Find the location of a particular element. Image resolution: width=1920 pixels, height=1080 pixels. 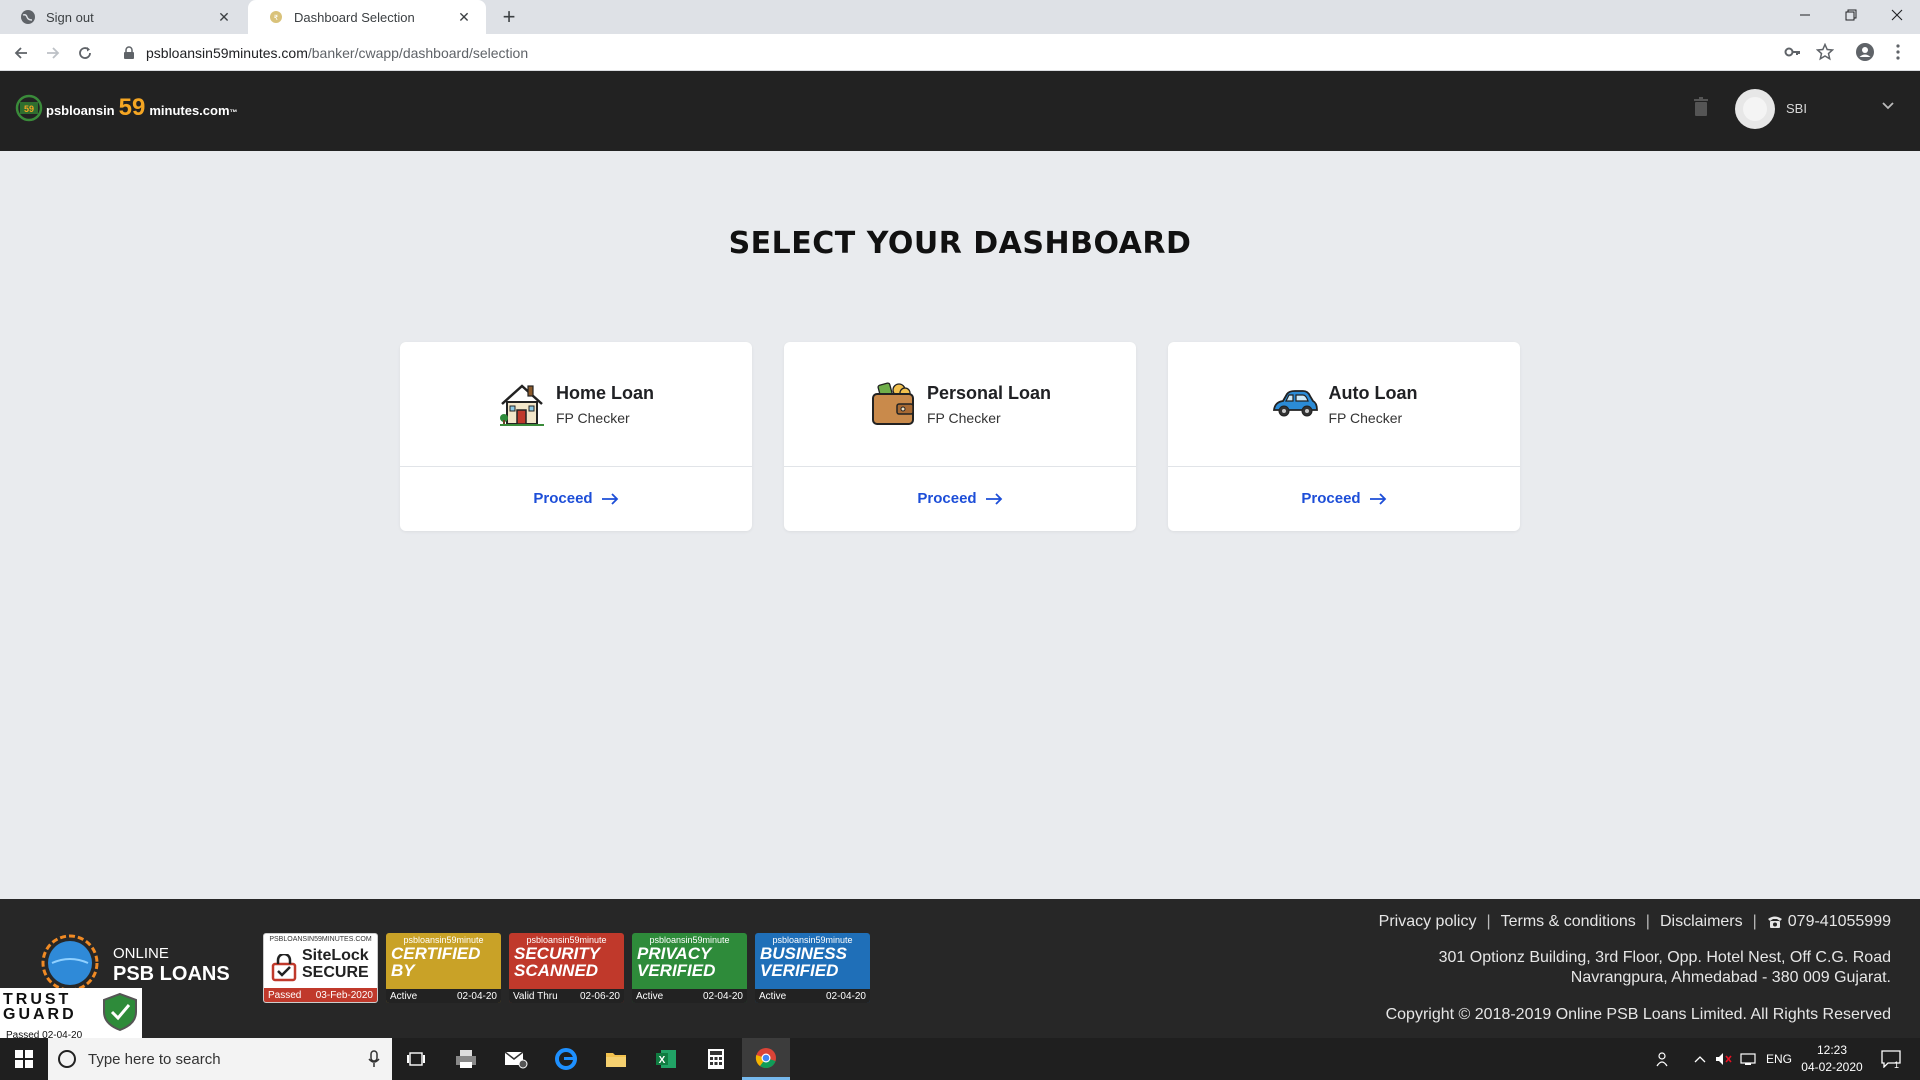

edge-browser-icon is located at coordinates (566, 1059).